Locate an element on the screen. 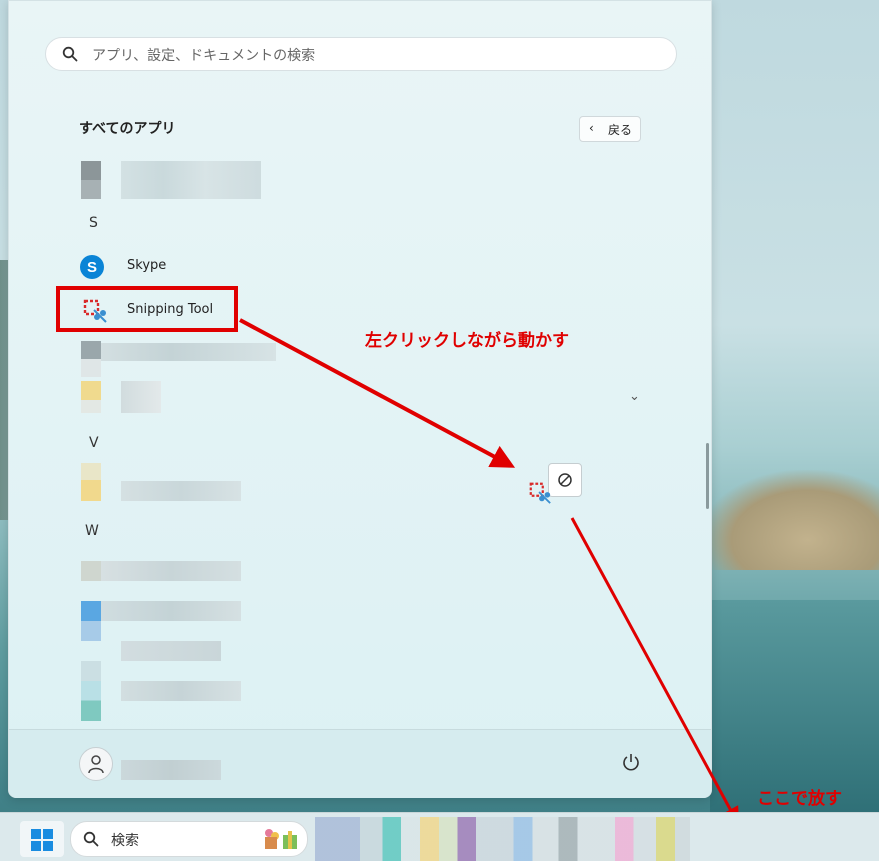 This screenshot has width=879, height=861. letter-header-w: W is located at coordinates (92, 531).